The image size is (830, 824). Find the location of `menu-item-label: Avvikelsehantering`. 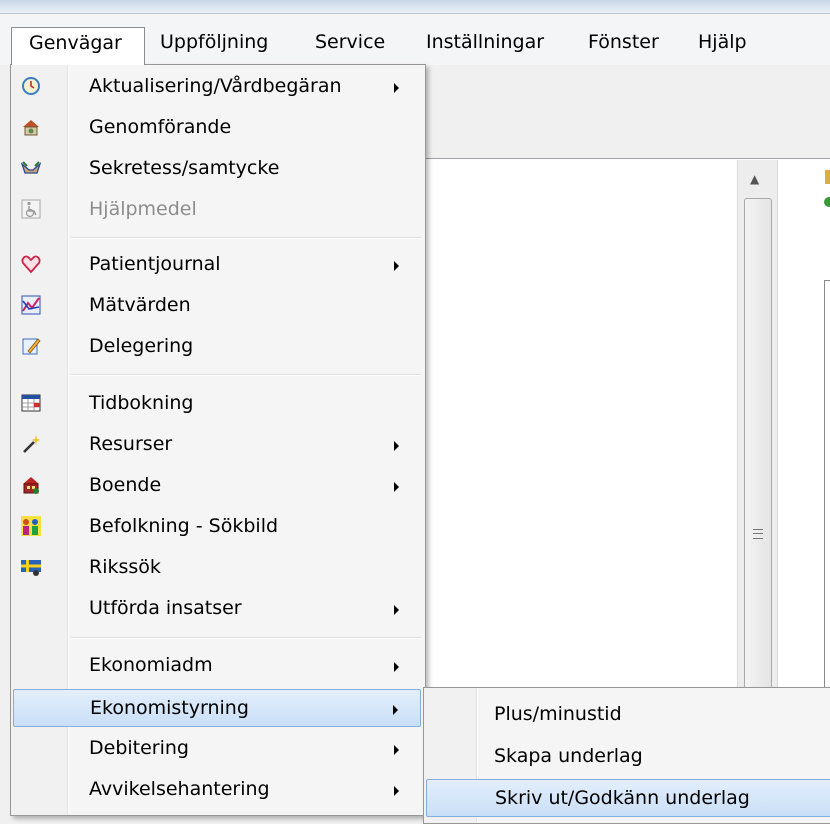

menu-item-label: Avvikelsehantering is located at coordinates (179, 789).